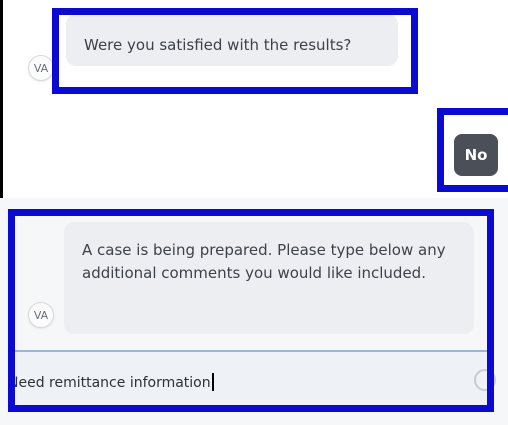 Image resolution: width=508 pixels, height=425 pixels. Describe the element at coordinates (485, 380) in the screenshot. I see `send-icon` at that location.